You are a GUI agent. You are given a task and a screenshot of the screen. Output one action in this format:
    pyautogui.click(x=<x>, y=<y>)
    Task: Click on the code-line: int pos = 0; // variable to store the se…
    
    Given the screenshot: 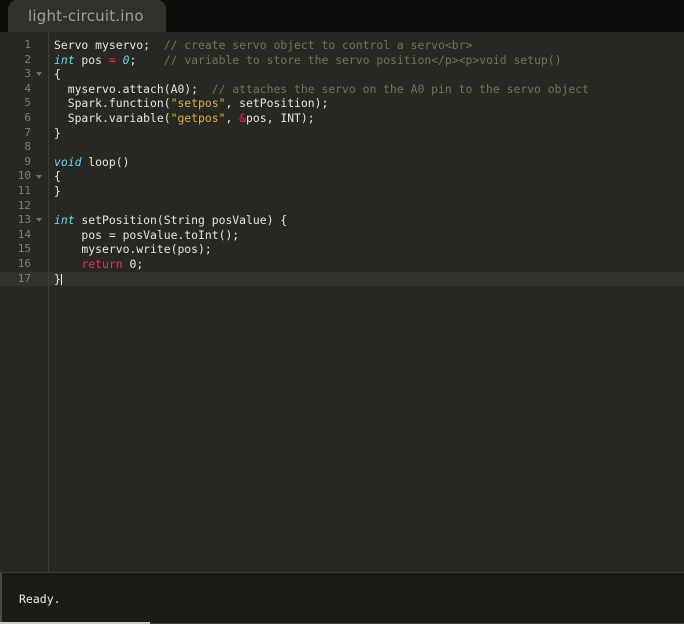 What is the action you would take?
    pyautogui.click(x=366, y=60)
    